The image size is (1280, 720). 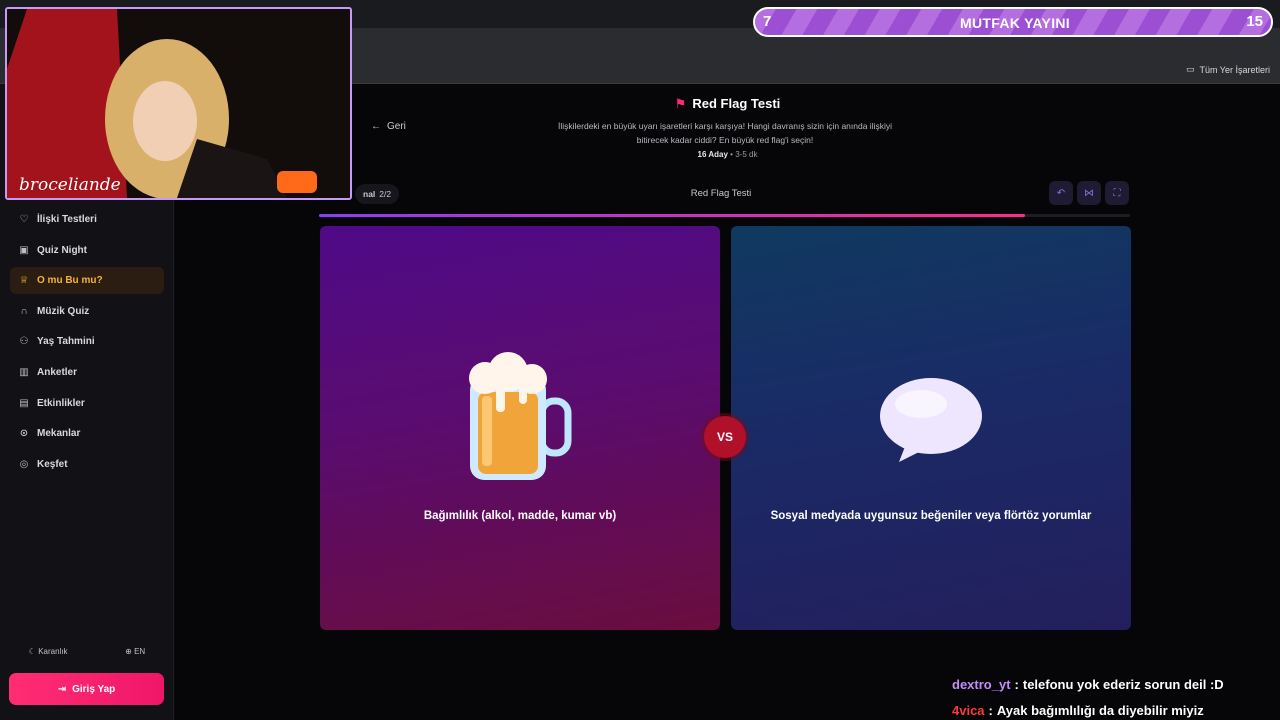 I want to click on sidebar-item: ⚇ Yaş Tahmini, so click(x=87, y=341).